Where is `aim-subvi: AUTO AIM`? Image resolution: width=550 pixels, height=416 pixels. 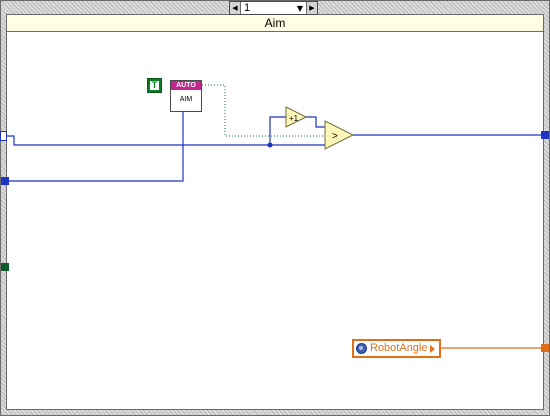
aim-subvi: AUTO AIM is located at coordinates (186, 96).